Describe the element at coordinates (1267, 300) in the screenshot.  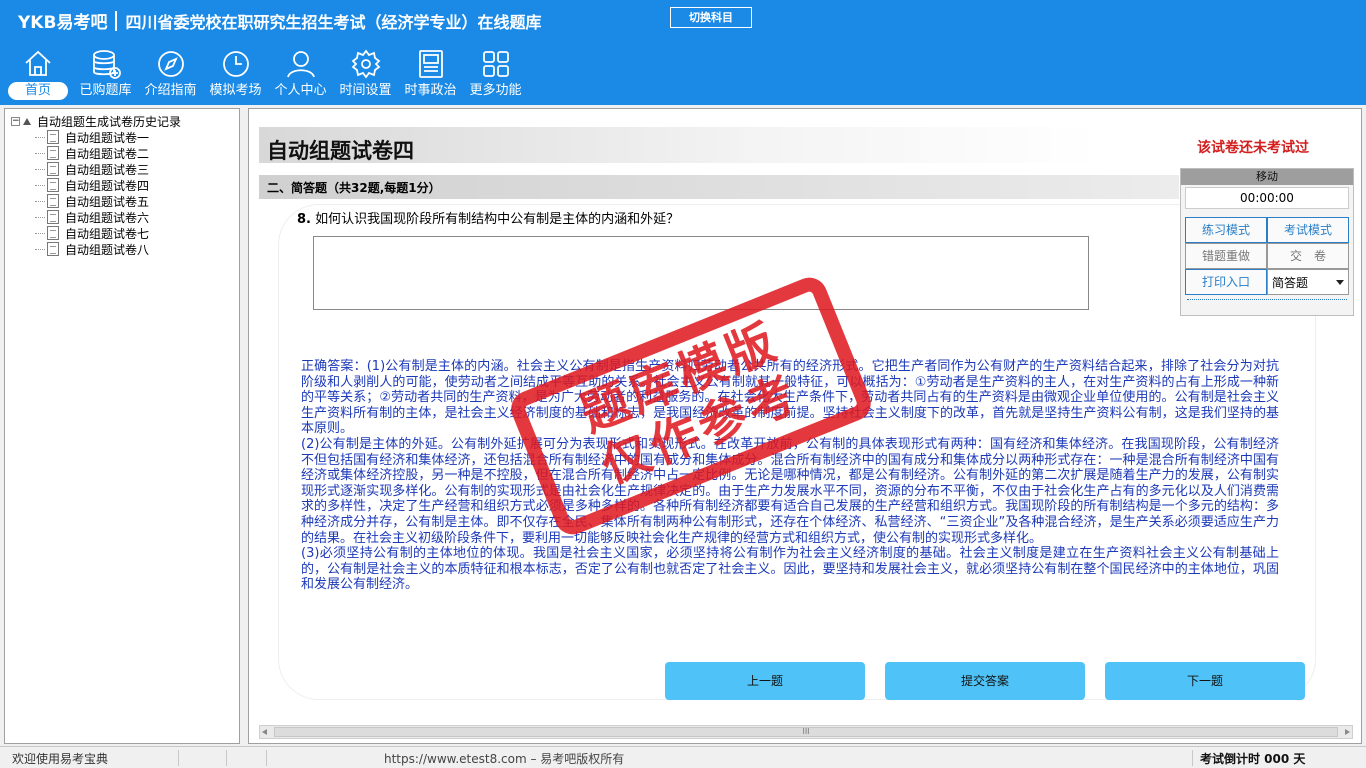
I see `panel-scrollbar` at that location.